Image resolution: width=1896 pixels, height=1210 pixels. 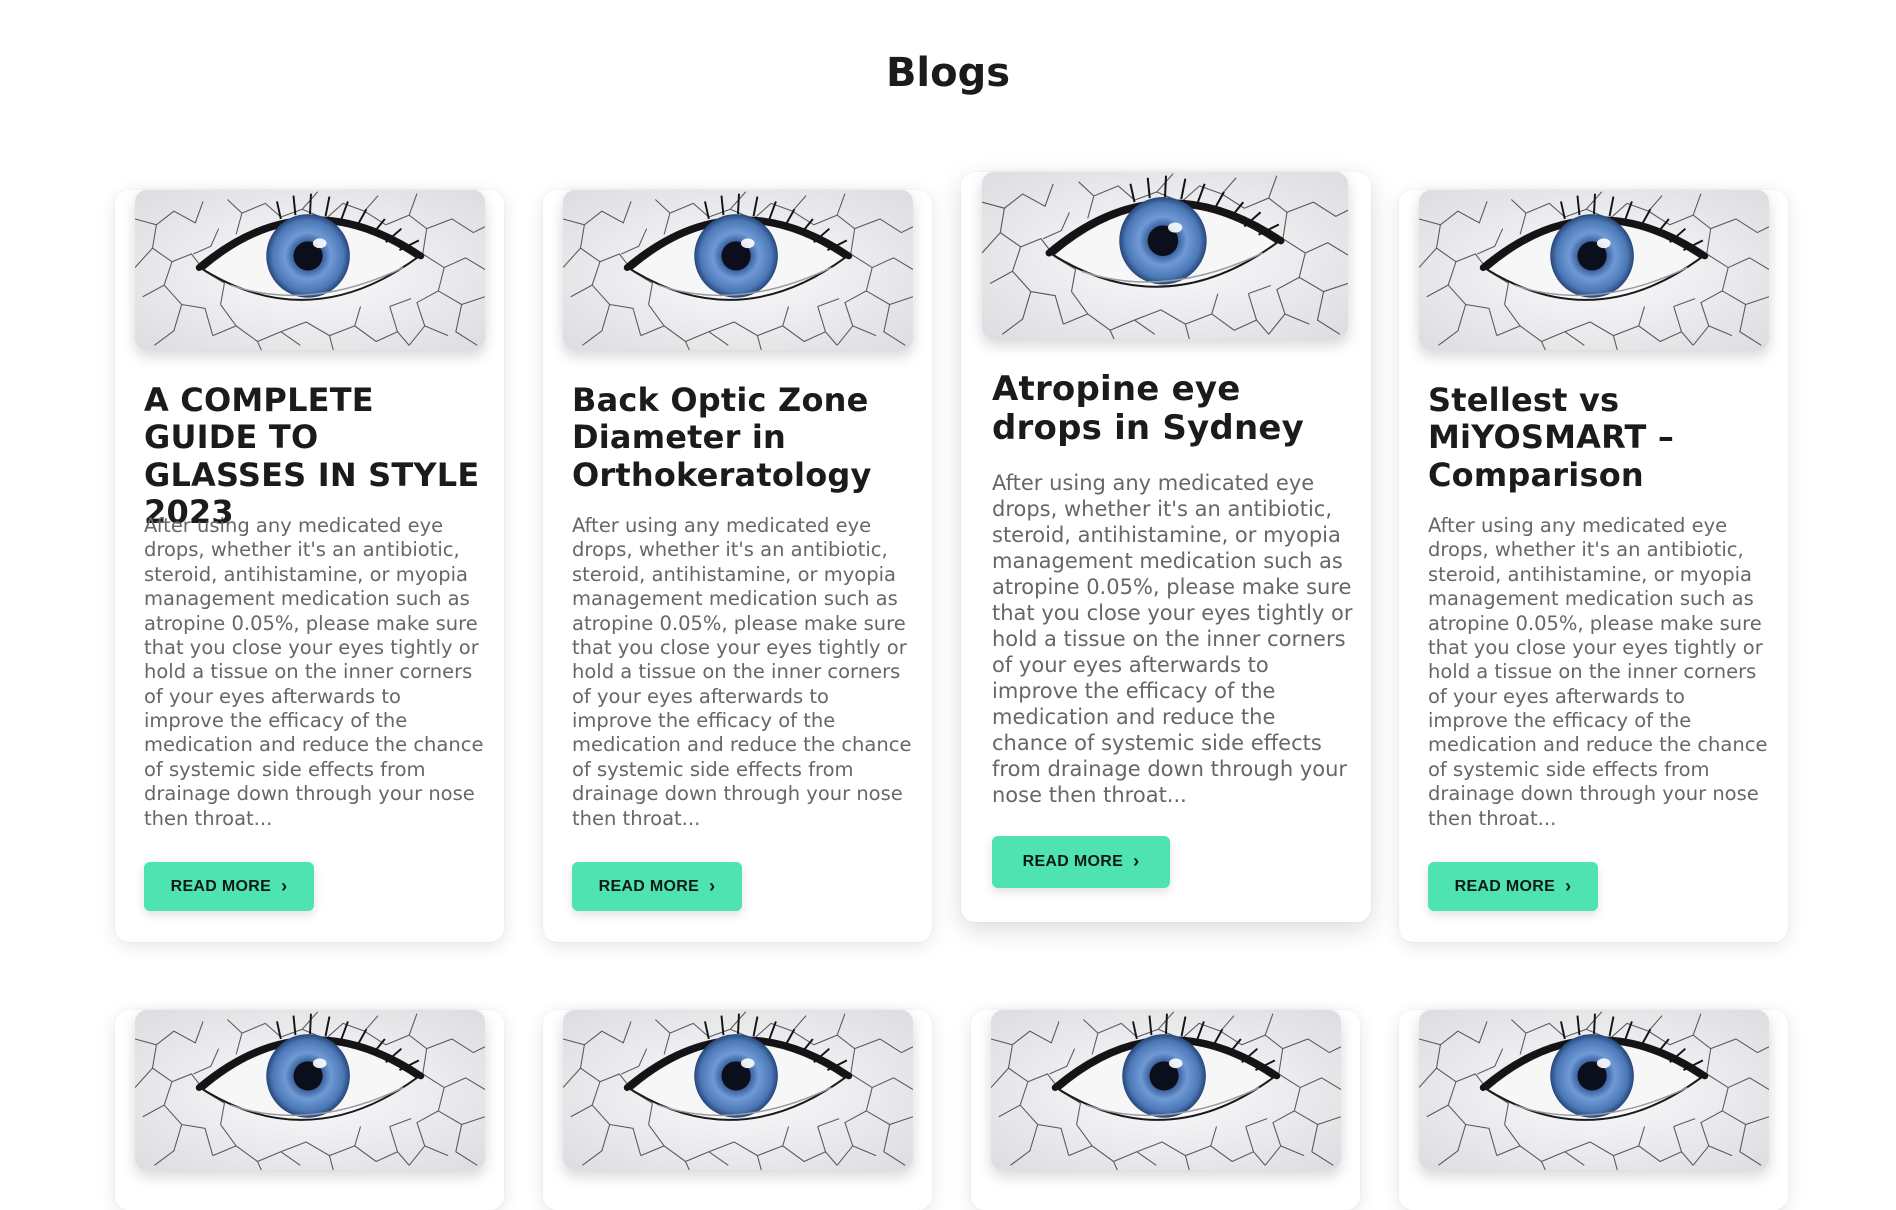 I want to click on page-title: Blogs, so click(x=948, y=73).